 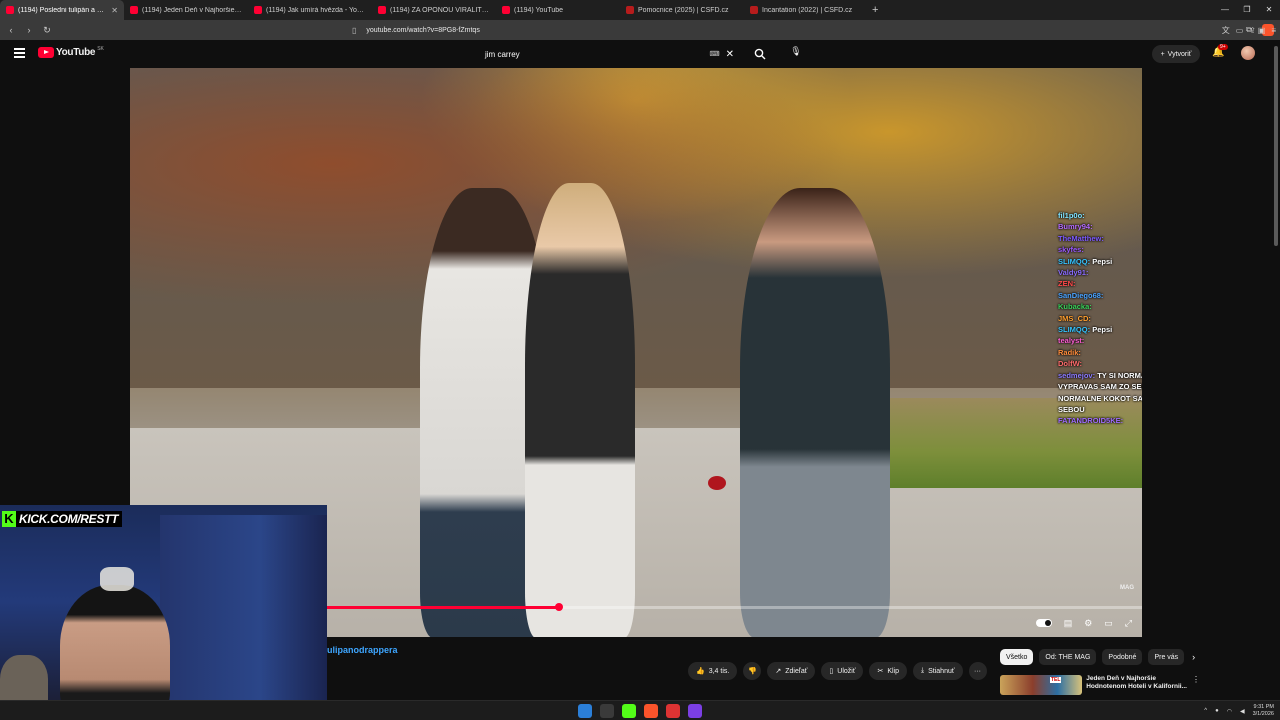 I want to click on progress-fill, so click(x=443, y=607).